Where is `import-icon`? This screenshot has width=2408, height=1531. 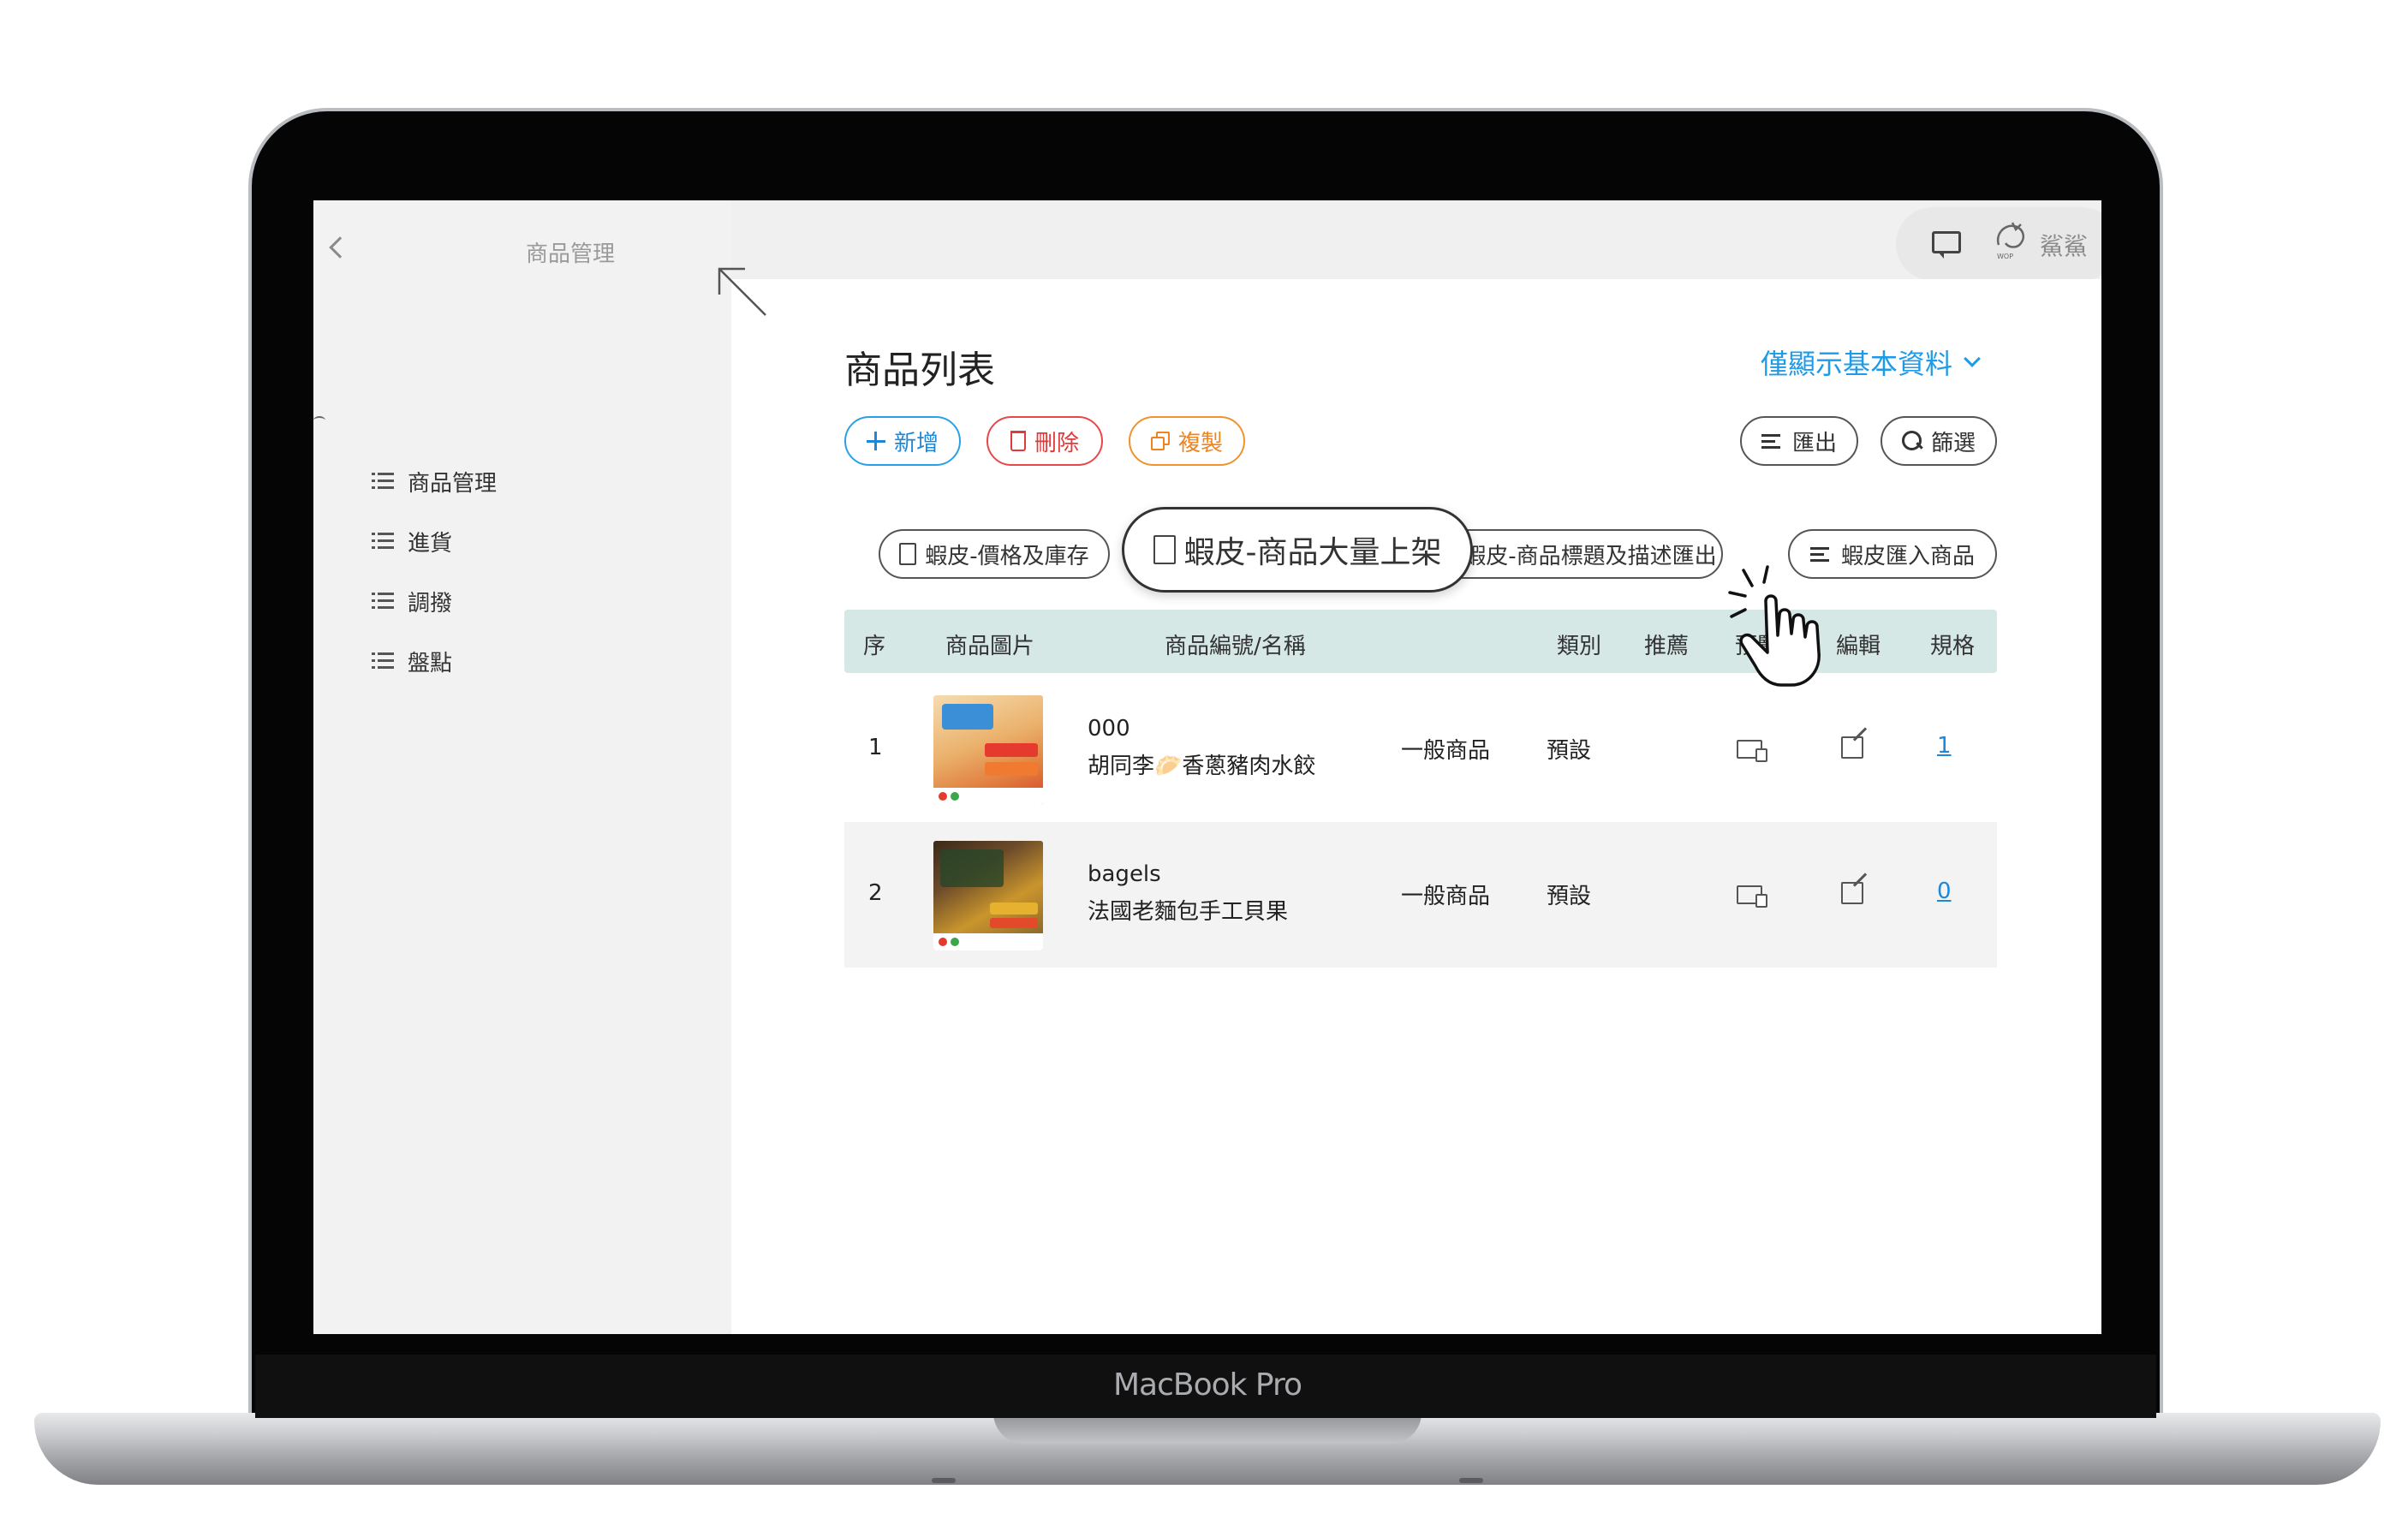 import-icon is located at coordinates (1821, 554).